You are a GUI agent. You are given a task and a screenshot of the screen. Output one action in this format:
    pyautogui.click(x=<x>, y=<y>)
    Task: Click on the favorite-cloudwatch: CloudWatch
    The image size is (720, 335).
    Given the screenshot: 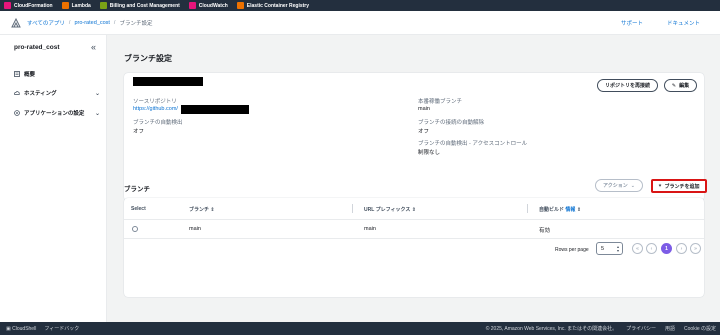 What is the action you would take?
    pyautogui.click(x=208, y=5)
    